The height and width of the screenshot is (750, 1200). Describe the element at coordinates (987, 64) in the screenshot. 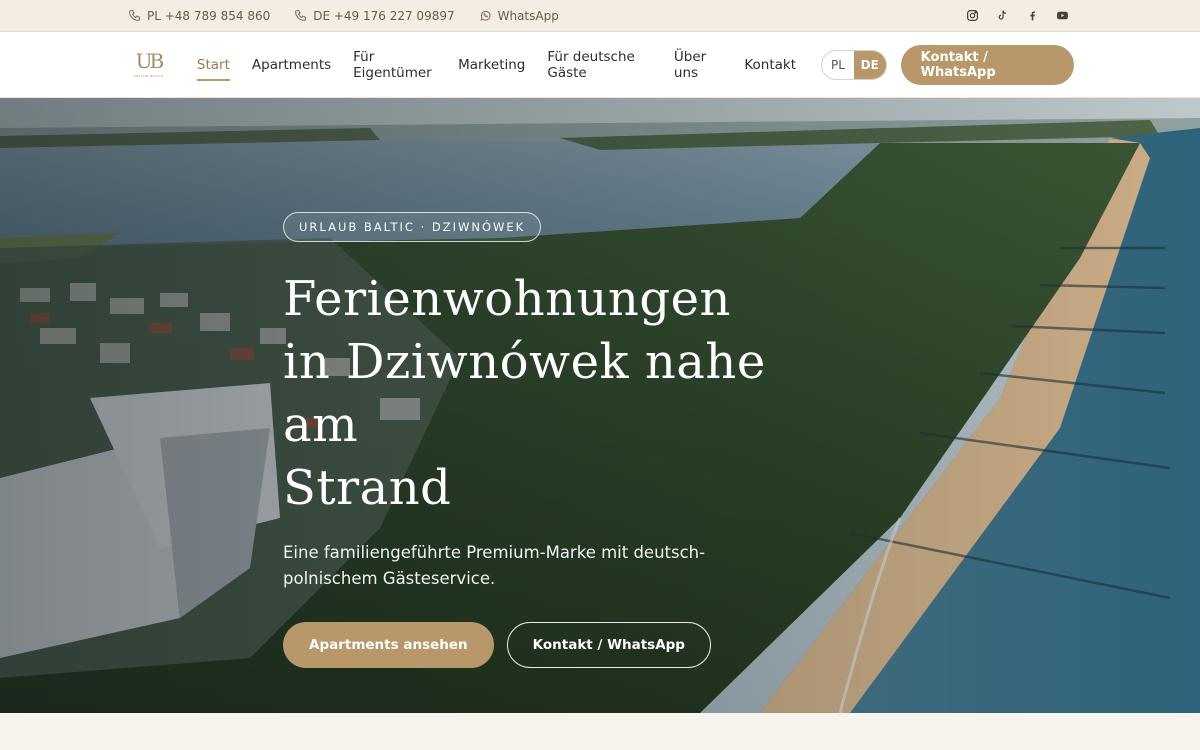

I see `header-contact-button: Kontakt / WhatsApp` at that location.